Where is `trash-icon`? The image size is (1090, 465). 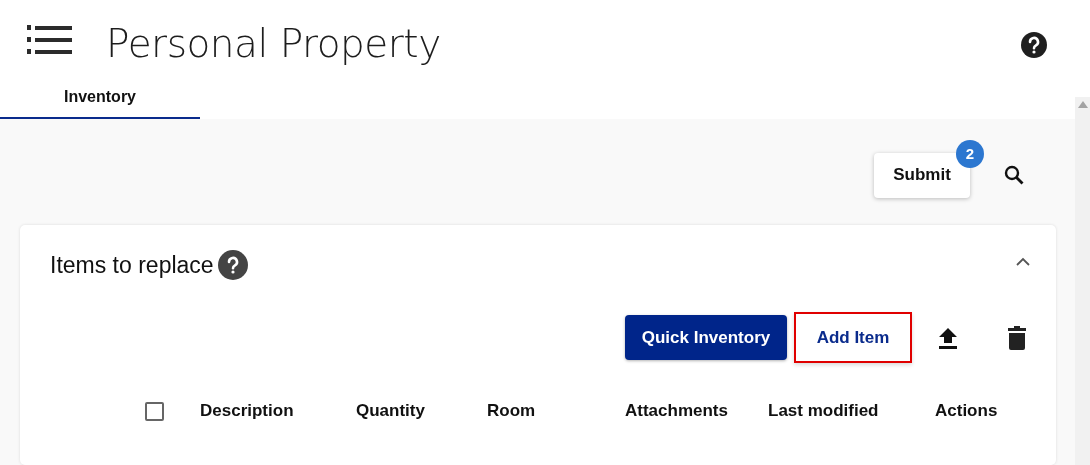
trash-icon is located at coordinates (1017, 337).